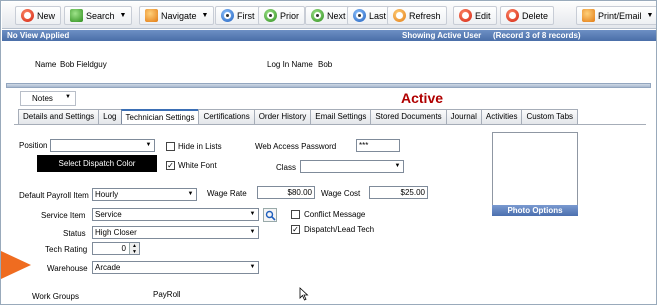  What do you see at coordinates (38, 35) in the screenshot?
I see `view-status: No View Applied` at bounding box center [38, 35].